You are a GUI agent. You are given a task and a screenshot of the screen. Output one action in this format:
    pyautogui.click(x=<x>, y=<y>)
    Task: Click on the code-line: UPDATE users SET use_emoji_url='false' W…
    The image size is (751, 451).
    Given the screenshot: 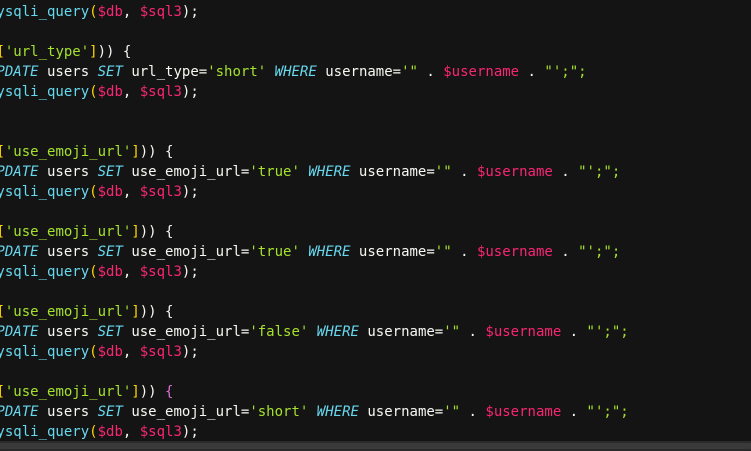 What is the action you would take?
    pyautogui.click(x=375, y=332)
    